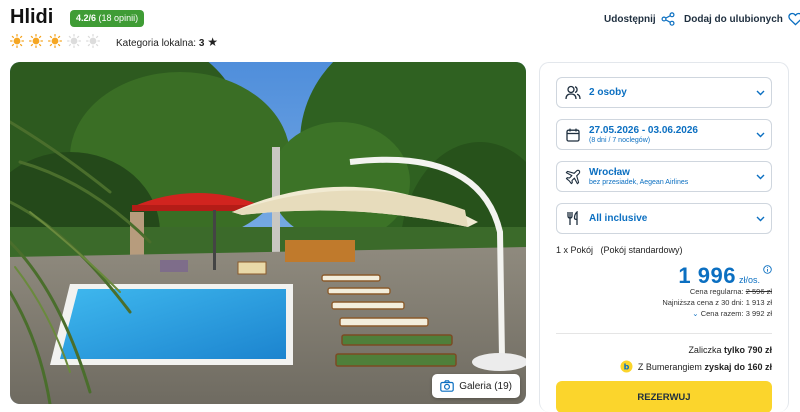 The width and height of the screenshot is (800, 412). Describe the element at coordinates (703, 302) in the screenshot. I see `lowest-price-label: Najniższa cena z 30 dni:` at that location.